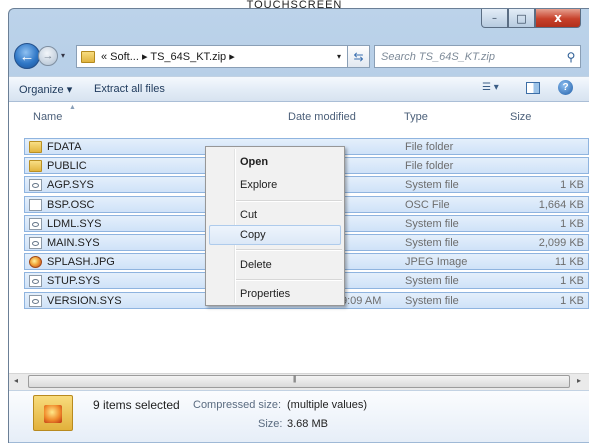 The width and height of the screenshot is (589, 443). Describe the element at coordinates (253, 235) in the screenshot. I see `menu-item-copy: Copy` at that location.